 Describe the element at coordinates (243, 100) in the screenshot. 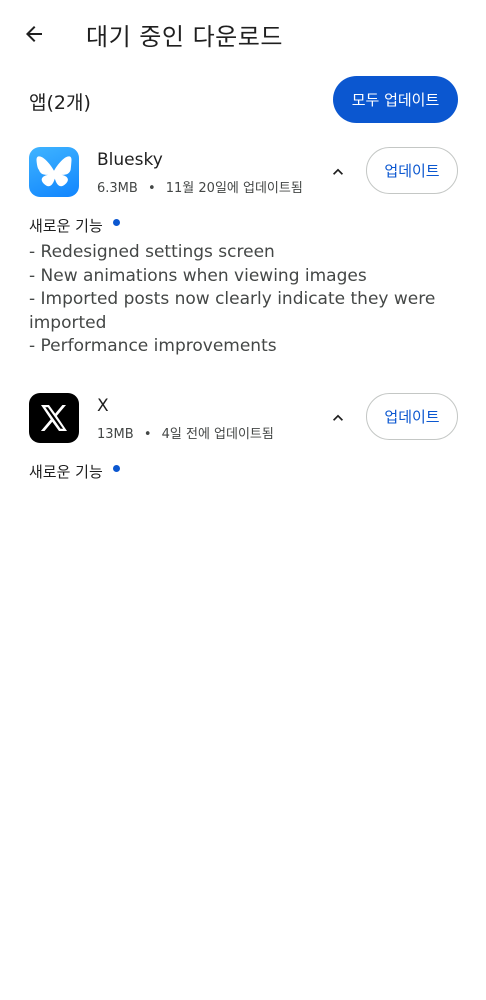

I see `apps-section-header: 앱(2개) 모두 업데이트` at that location.